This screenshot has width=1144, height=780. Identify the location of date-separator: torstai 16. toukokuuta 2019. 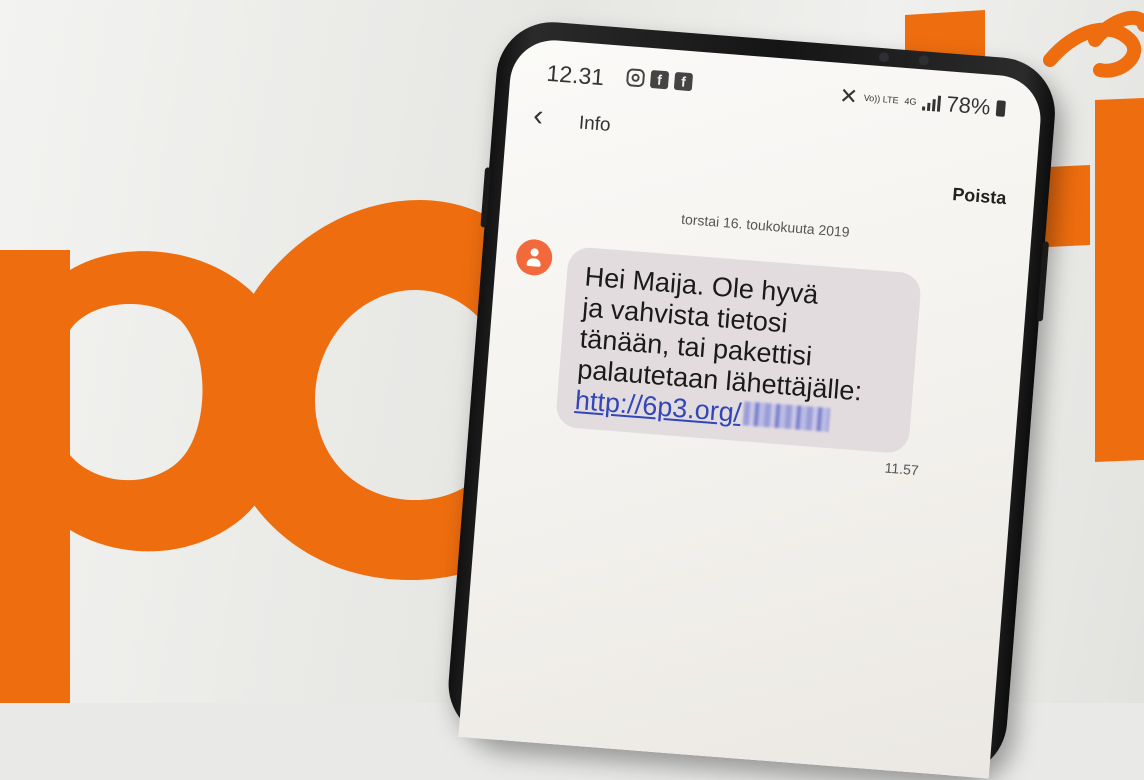
(765, 225).